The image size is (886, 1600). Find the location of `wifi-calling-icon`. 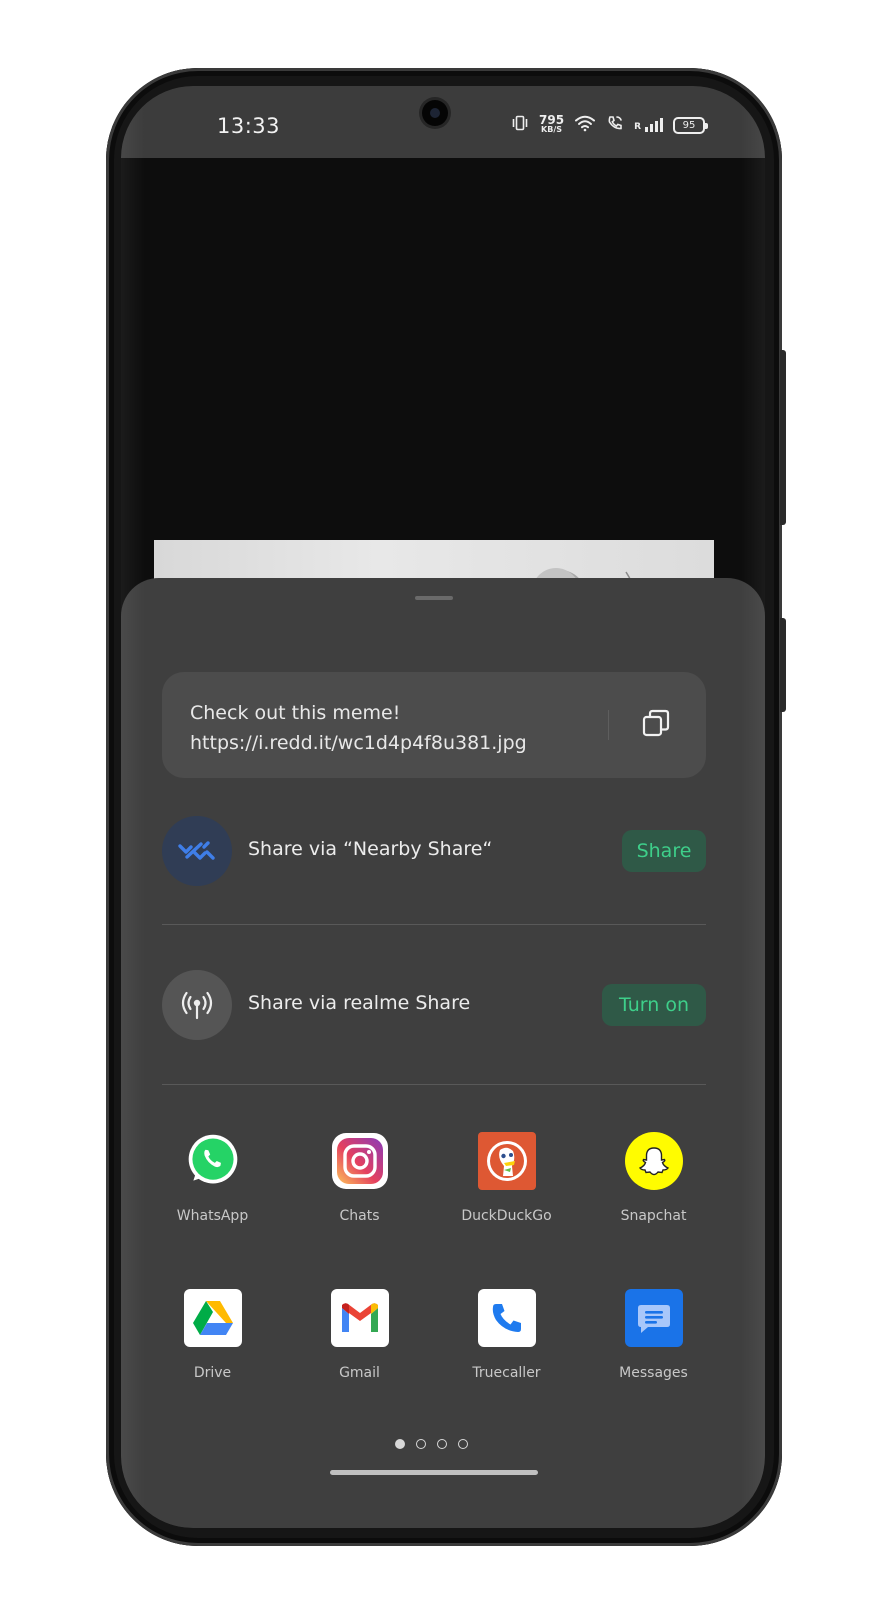

wifi-calling-icon is located at coordinates (615, 125).